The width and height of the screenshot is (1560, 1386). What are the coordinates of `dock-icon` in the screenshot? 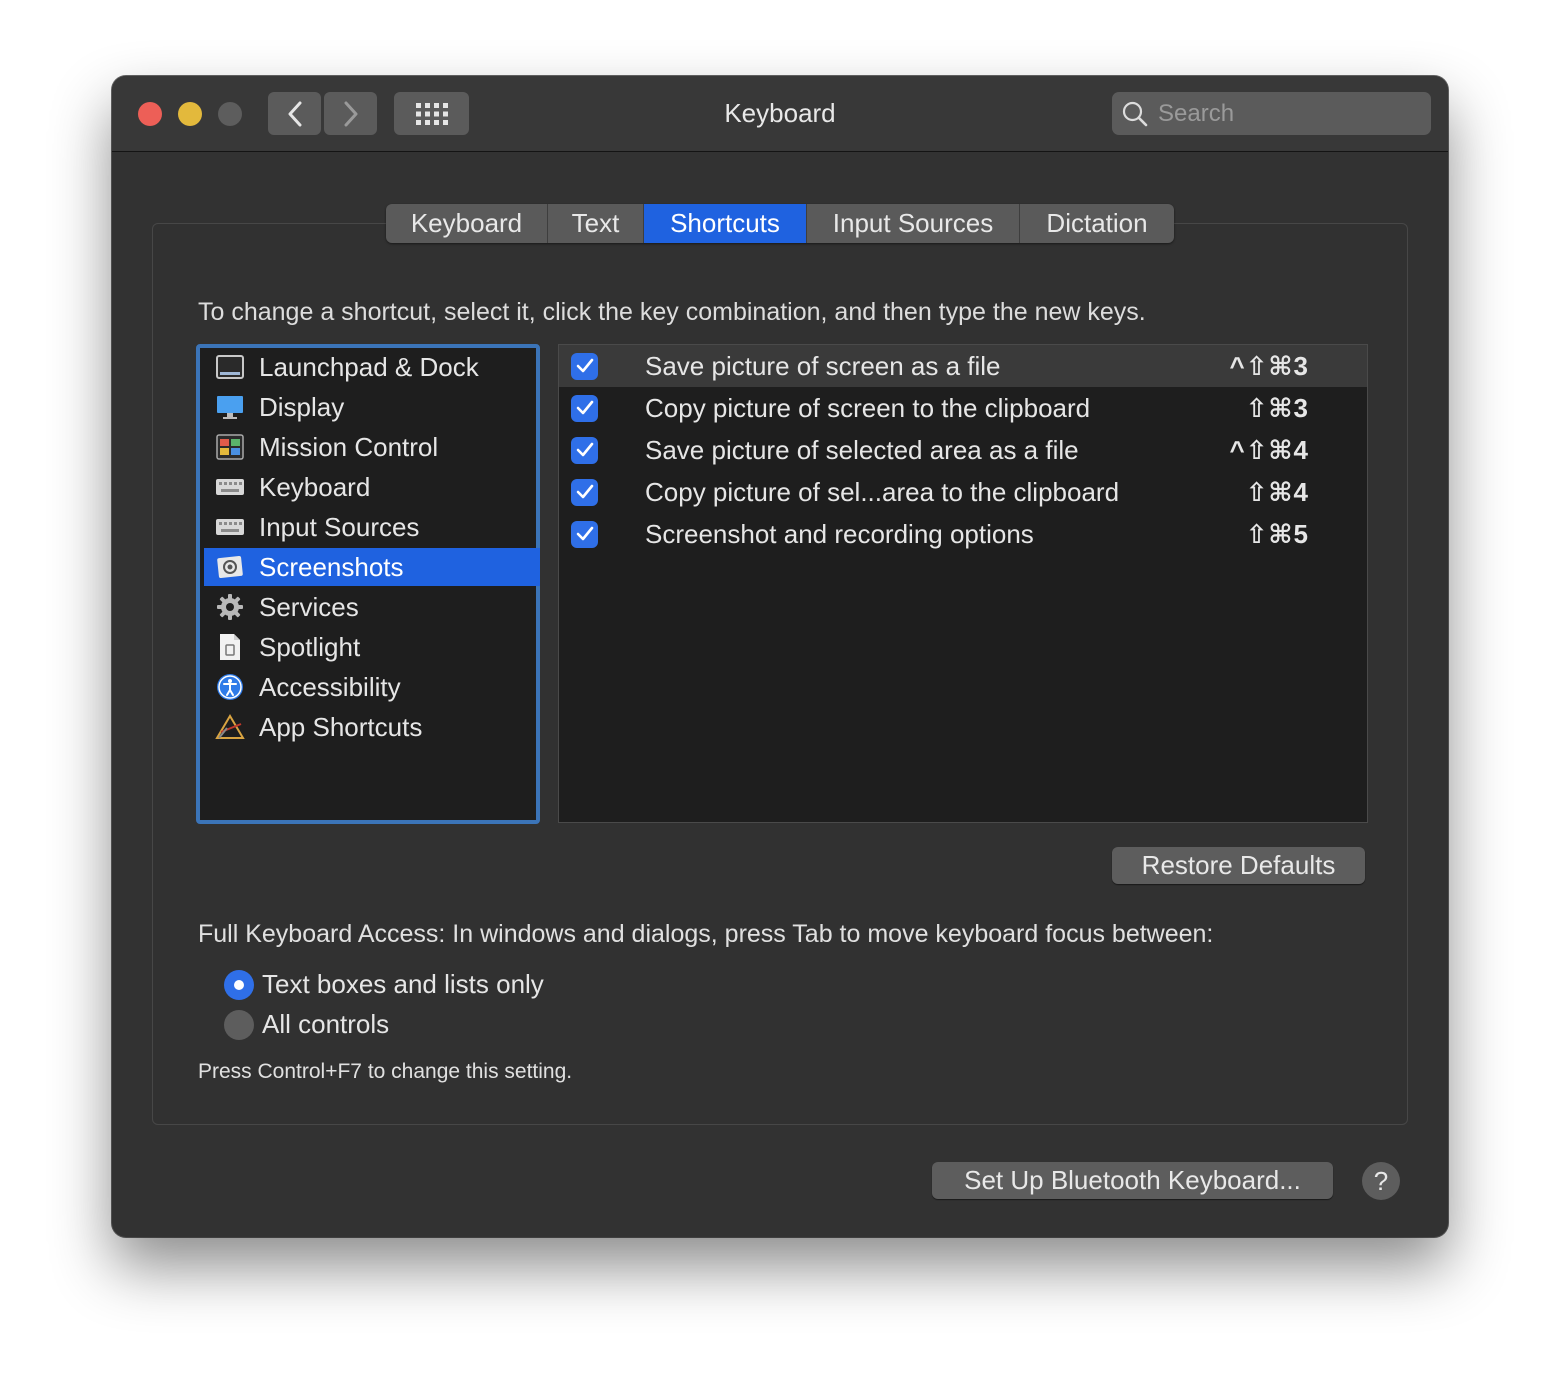 It's located at (230, 367).